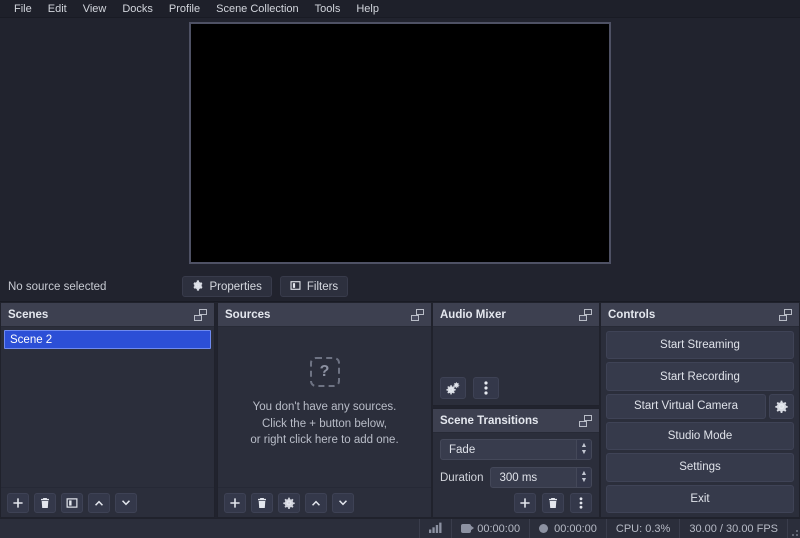  I want to click on signal-bars-icon, so click(435, 529).